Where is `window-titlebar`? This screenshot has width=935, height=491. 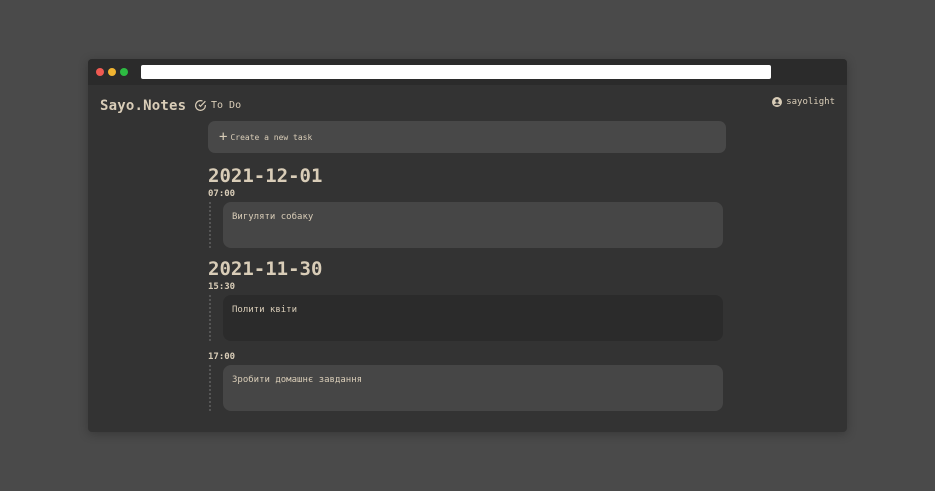 window-titlebar is located at coordinates (467, 72).